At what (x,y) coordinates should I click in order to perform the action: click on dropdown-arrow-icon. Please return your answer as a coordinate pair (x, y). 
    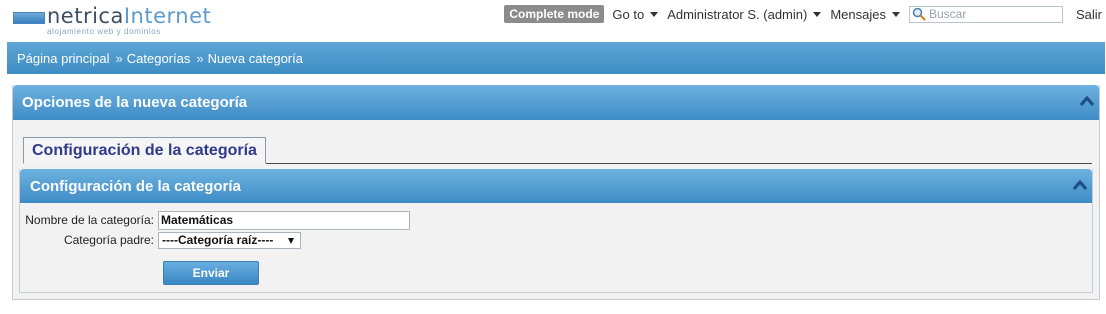
    Looking at the image, I should click on (291, 240).